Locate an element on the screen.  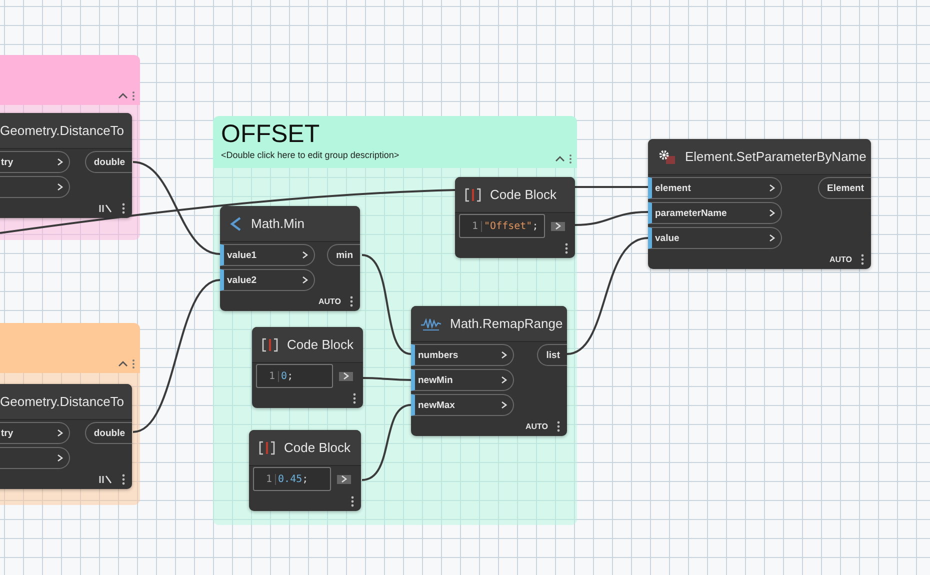
node-card: Math.Min value1 value2 min AUTO is located at coordinates (290, 258).